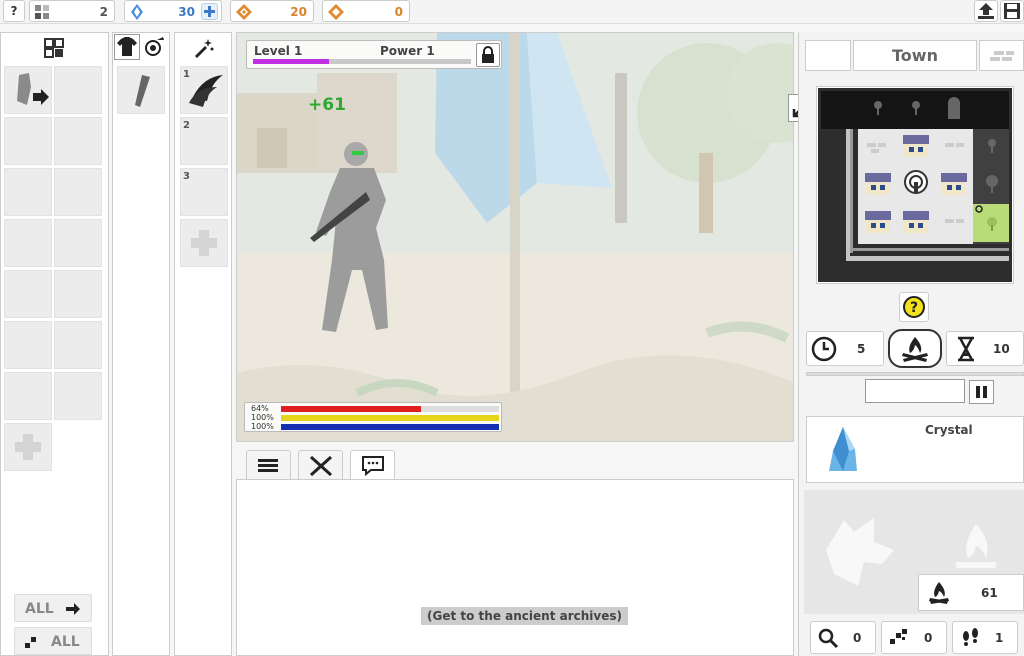 The height and width of the screenshot is (656, 1024). I want to click on spell-slot-1: 1, so click(204, 90).